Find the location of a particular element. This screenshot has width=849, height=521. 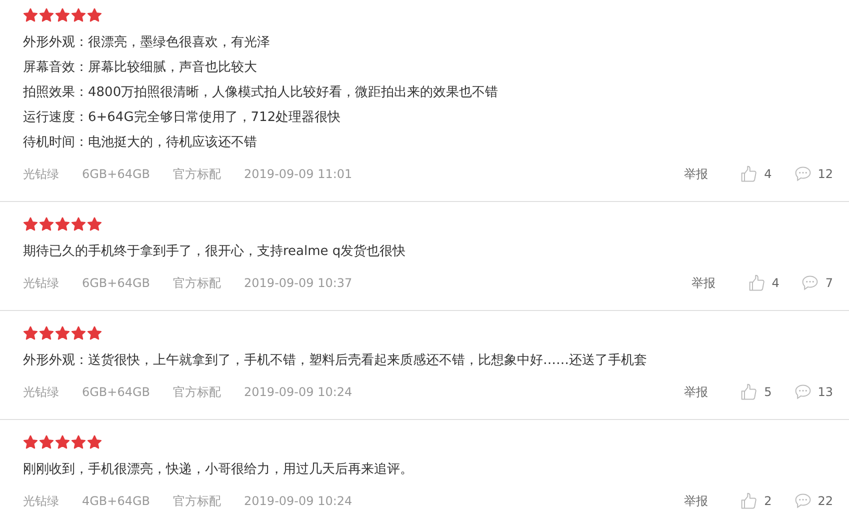

like-count: 5 is located at coordinates (768, 392).